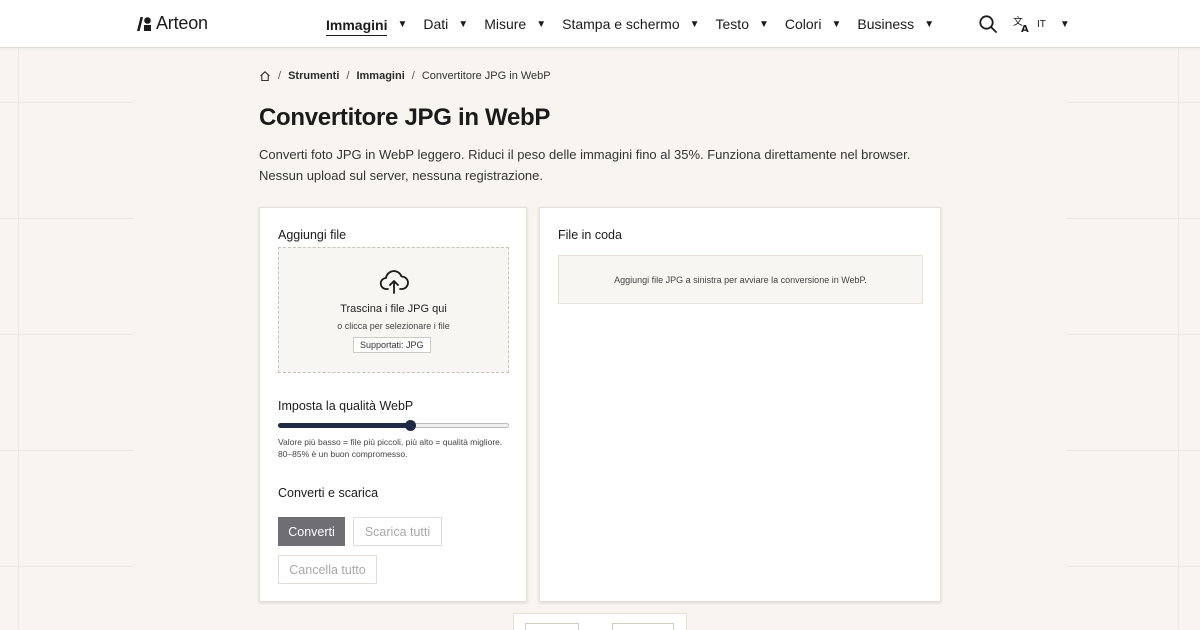 Image resolution: width=1200 pixels, height=630 pixels. I want to click on nav-item-dati: Dati ▼, so click(445, 24).